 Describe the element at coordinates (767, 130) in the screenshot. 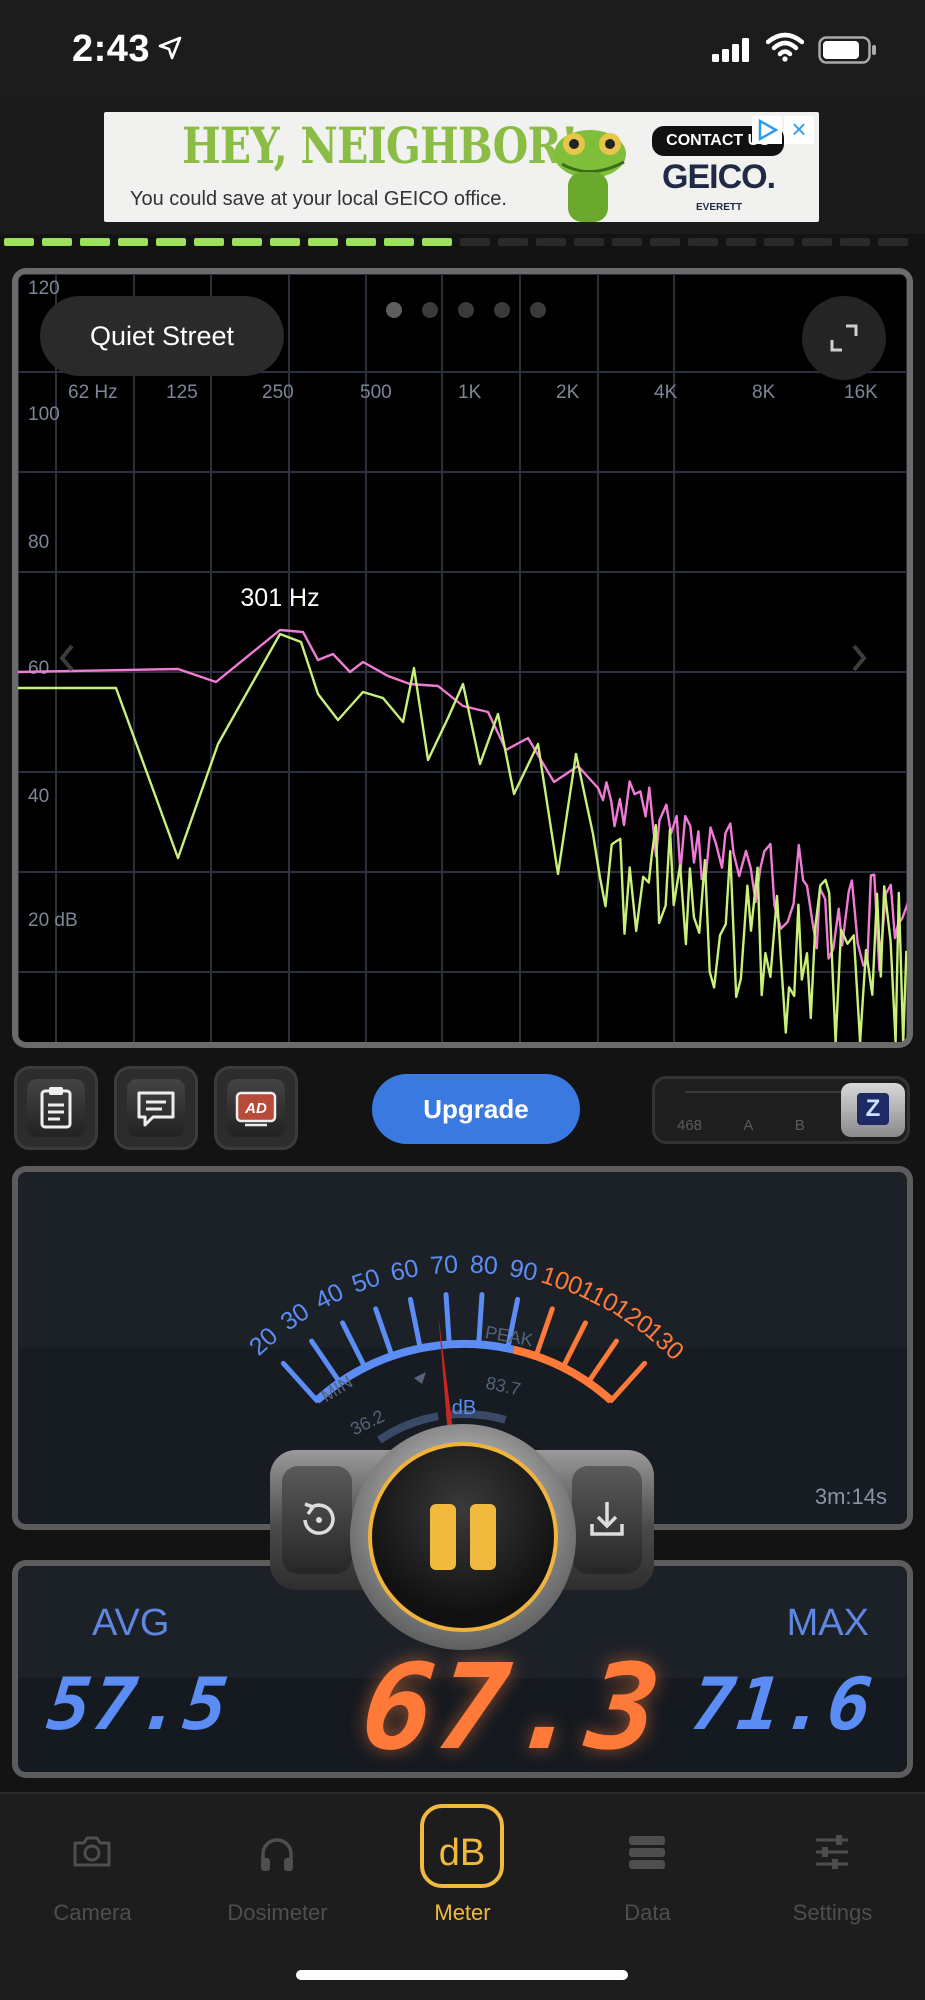

I see `adchoices-icon` at that location.